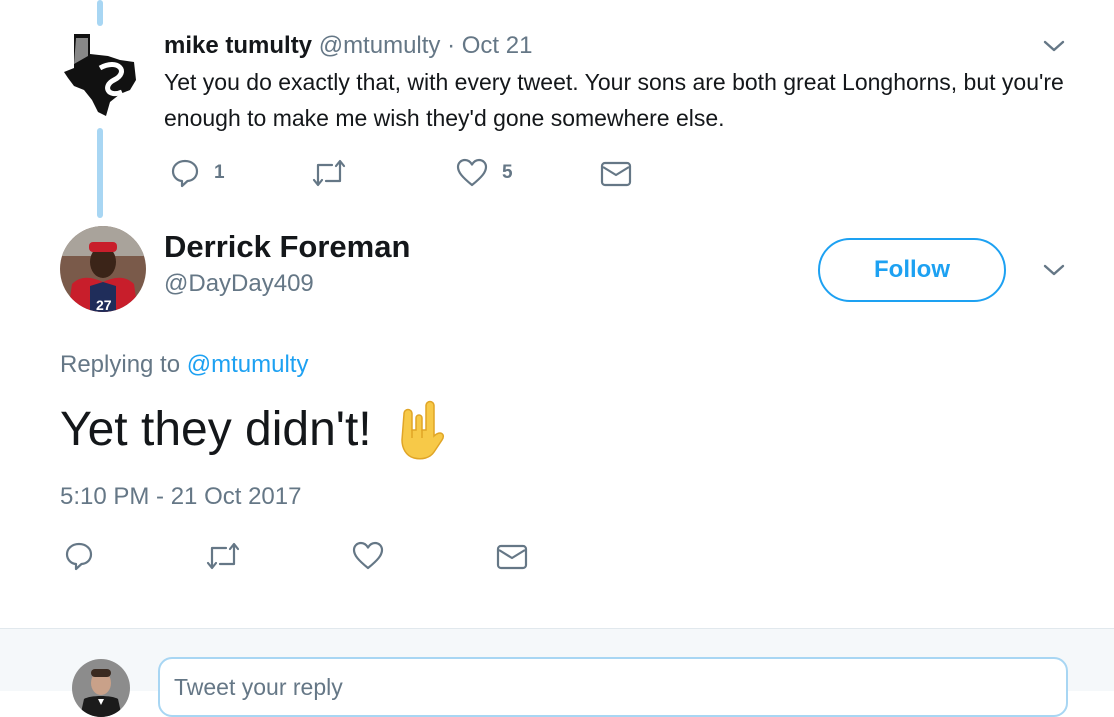 The image size is (1114, 717). Describe the element at coordinates (422, 430) in the screenshot. I see `sign-of-the-horns-emoji-icon` at that location.